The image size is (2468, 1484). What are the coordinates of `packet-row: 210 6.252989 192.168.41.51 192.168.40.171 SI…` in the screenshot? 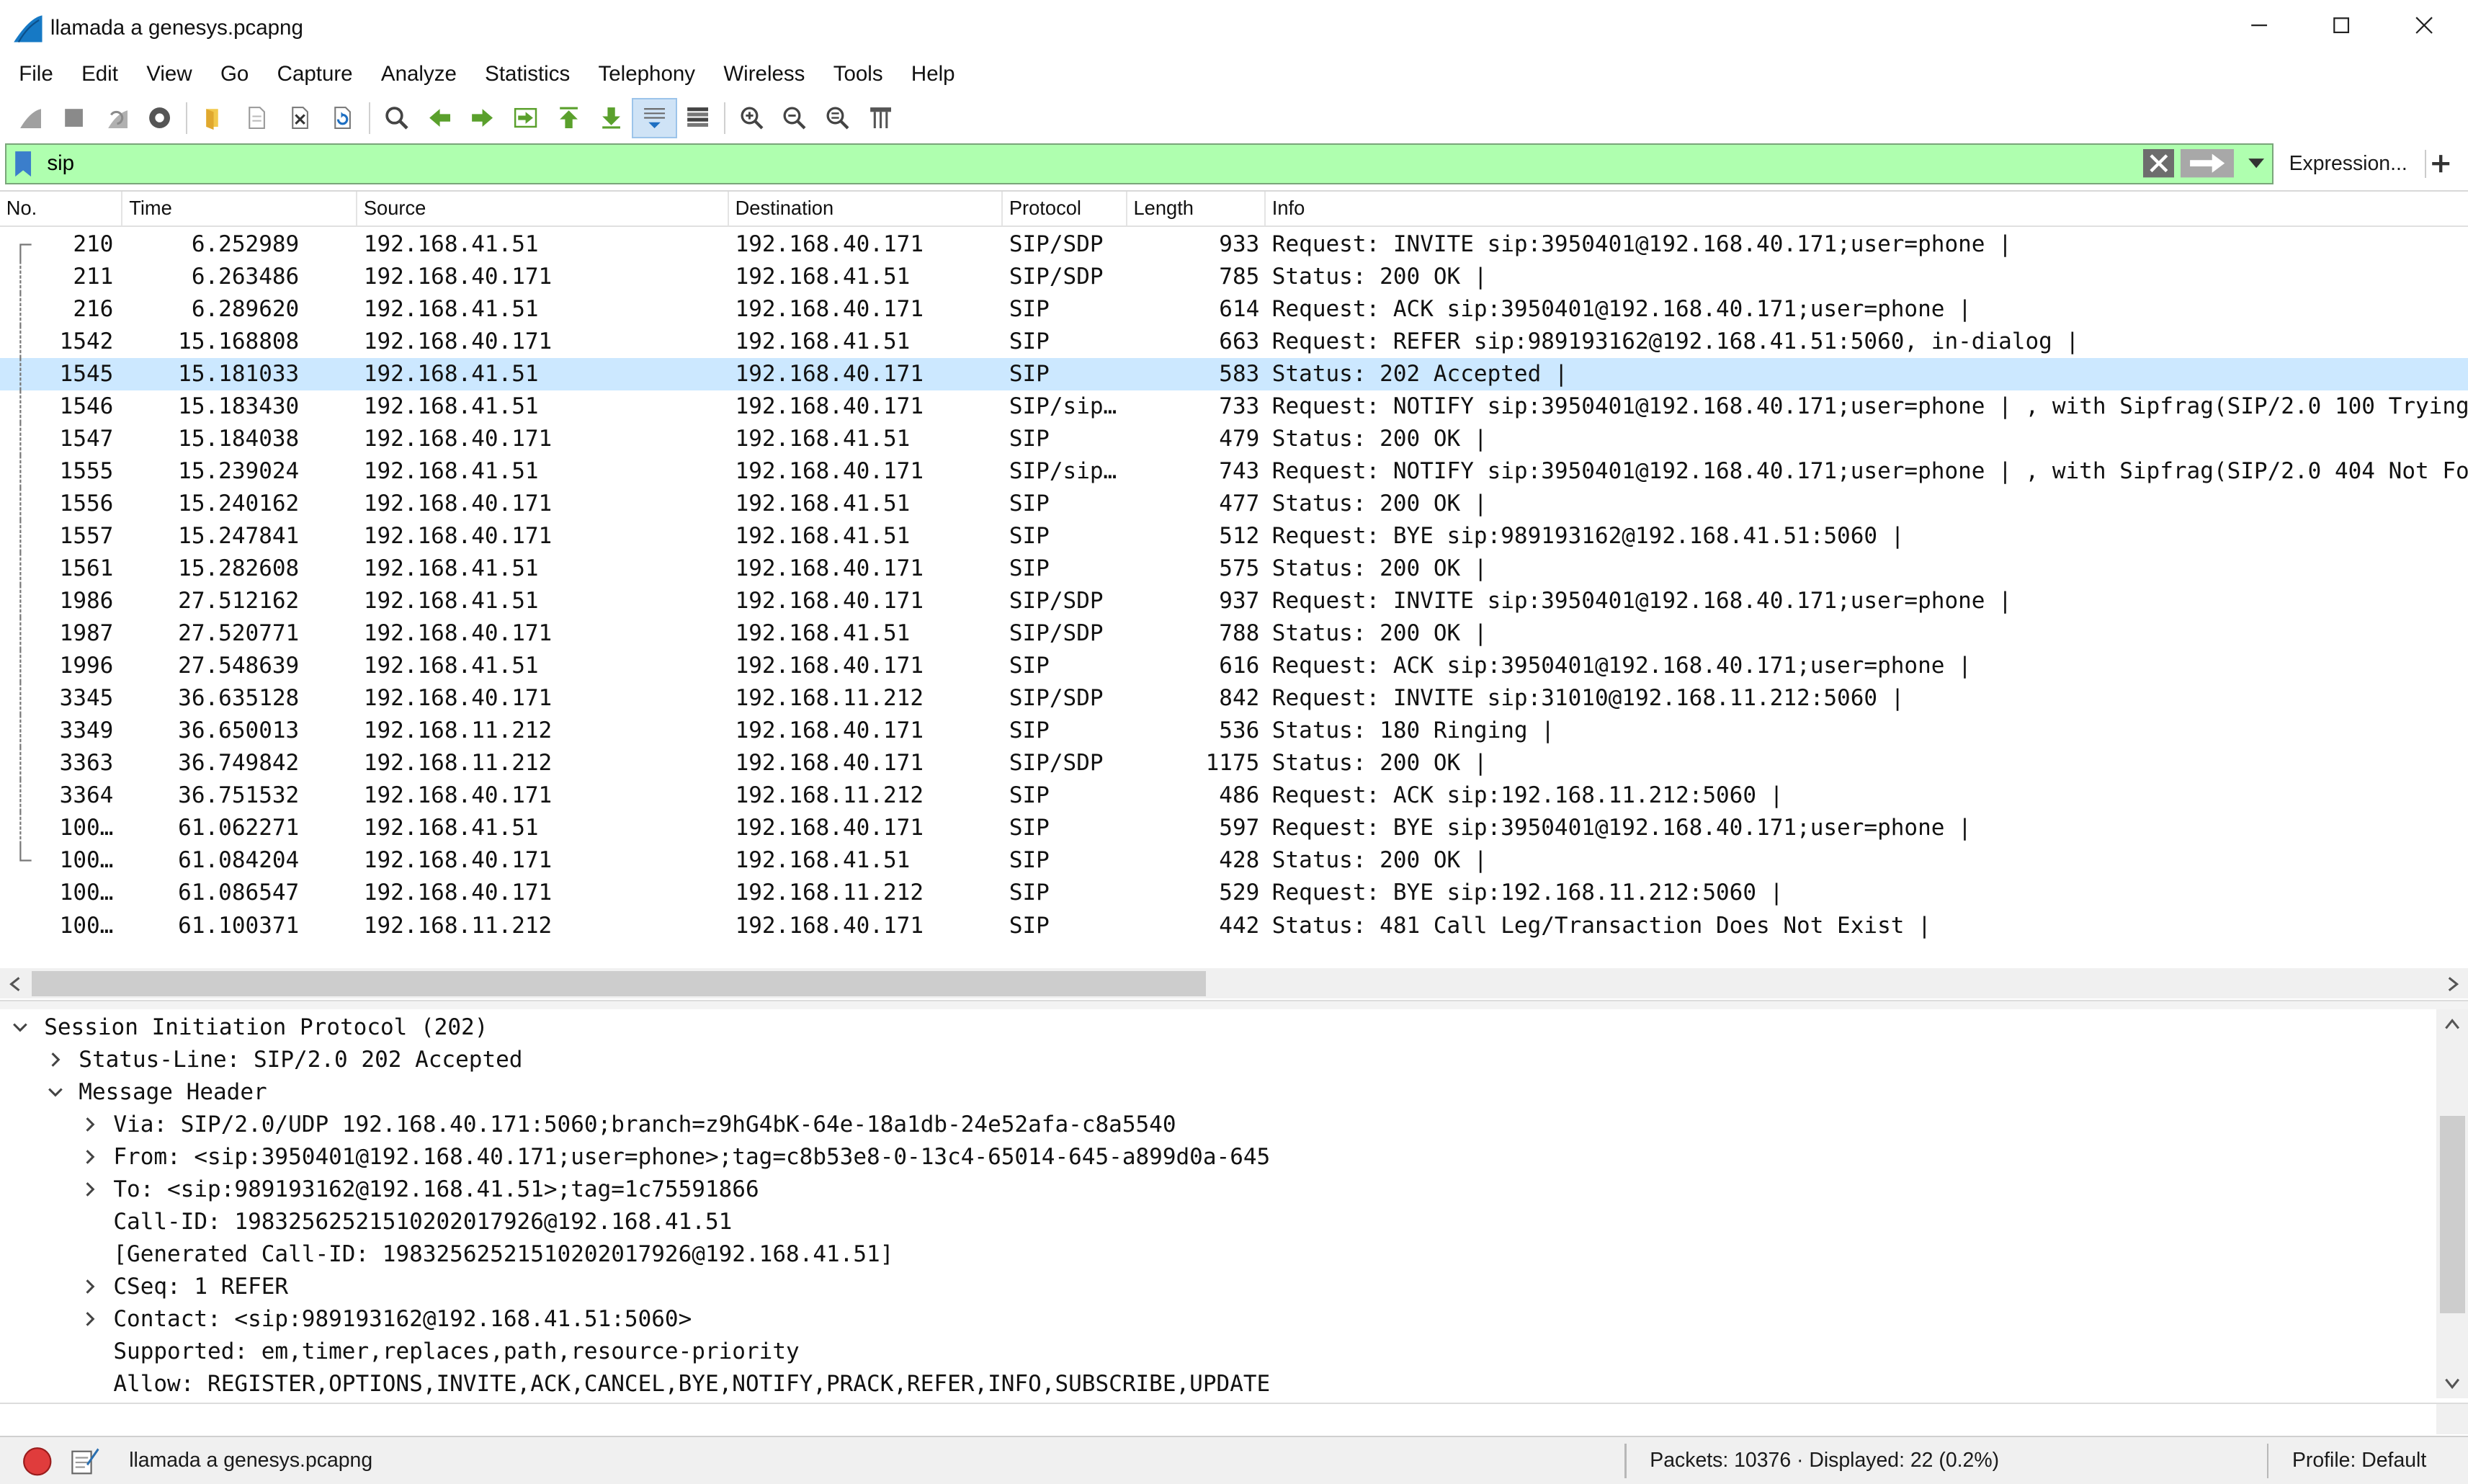 It's located at (1234, 244).